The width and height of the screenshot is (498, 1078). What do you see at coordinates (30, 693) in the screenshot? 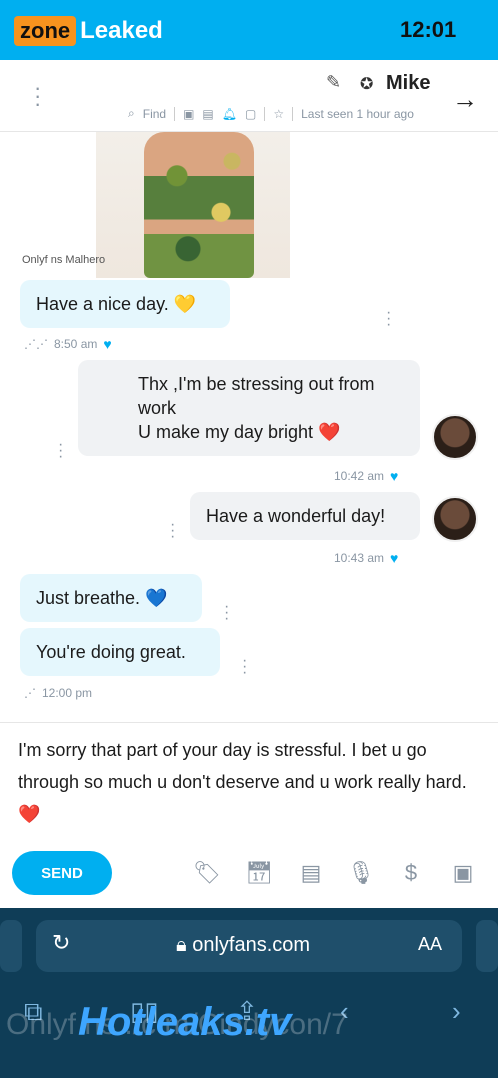
I see `read-check-icon: ⋰` at bounding box center [30, 693].